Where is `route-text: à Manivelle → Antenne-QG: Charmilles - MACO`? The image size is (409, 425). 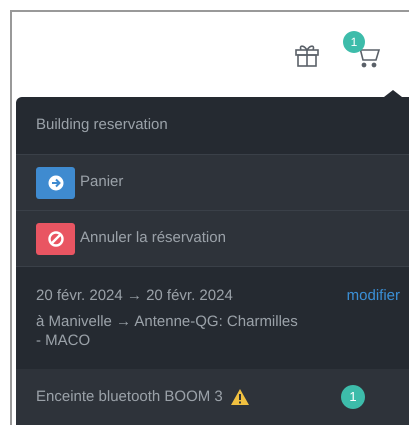
route-text: à Manivelle → Antenne-QG: Charmilles - MACO is located at coordinates (167, 331).